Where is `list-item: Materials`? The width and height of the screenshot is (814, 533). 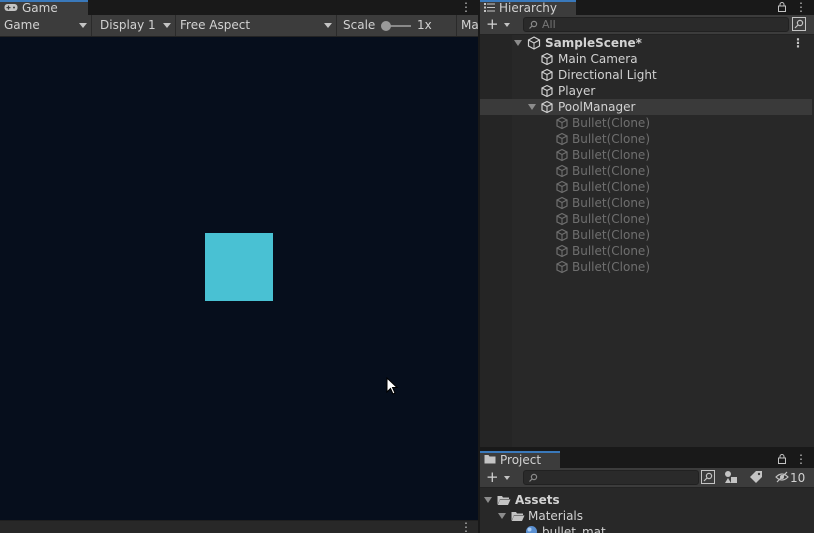 list-item: Materials is located at coordinates (646, 516).